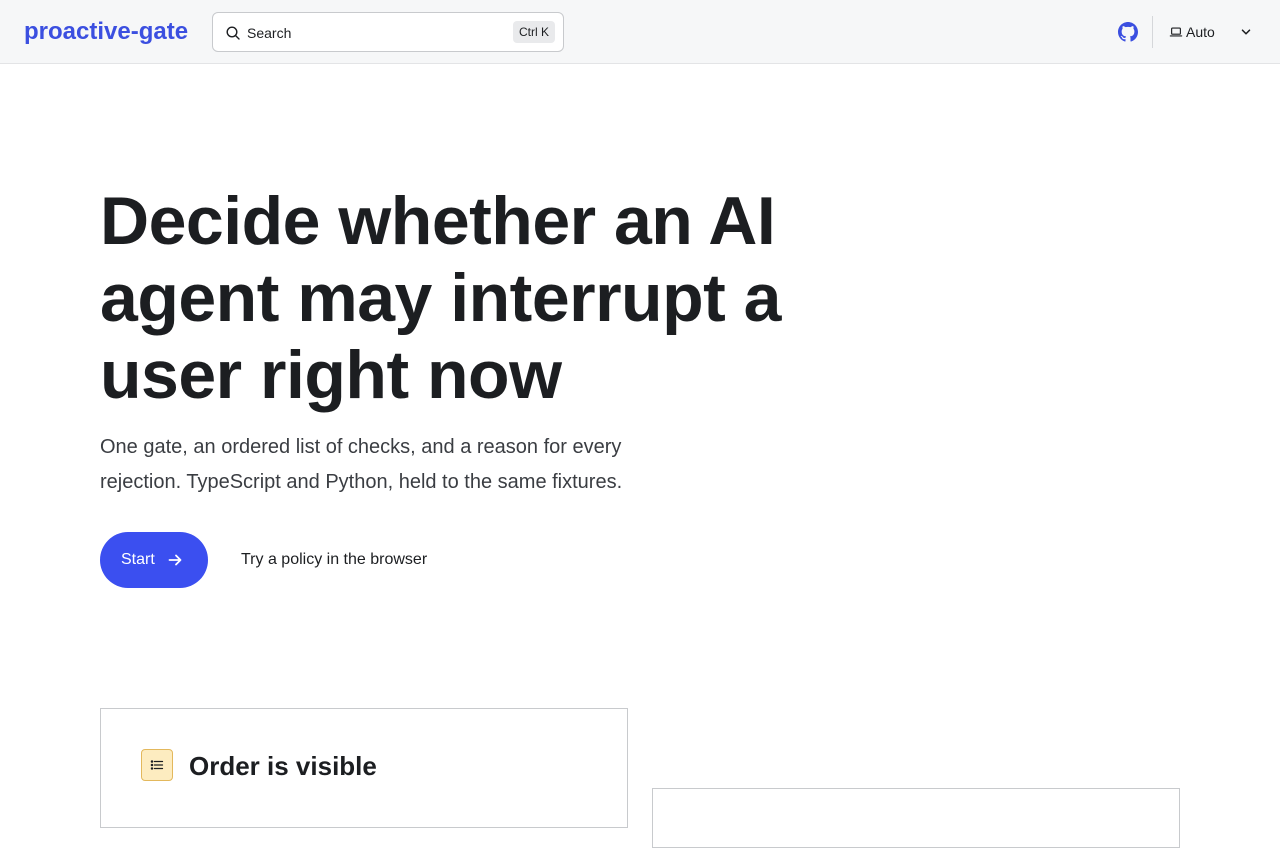 This screenshot has height=848, width=1280. I want to click on try-policy-link: Try a policy in the browser, so click(334, 560).